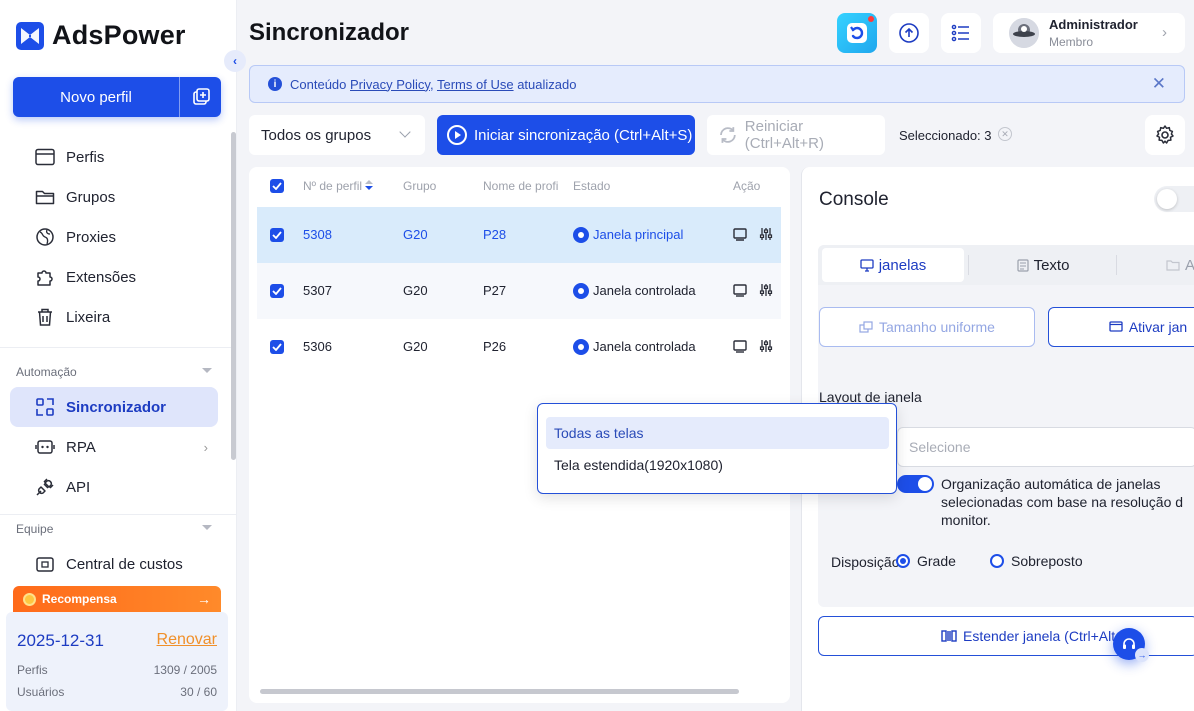 The width and height of the screenshot is (1194, 711). Describe the element at coordinates (114, 407) in the screenshot. I see `sidebar-item-sincronizador: Sincronizador` at that location.